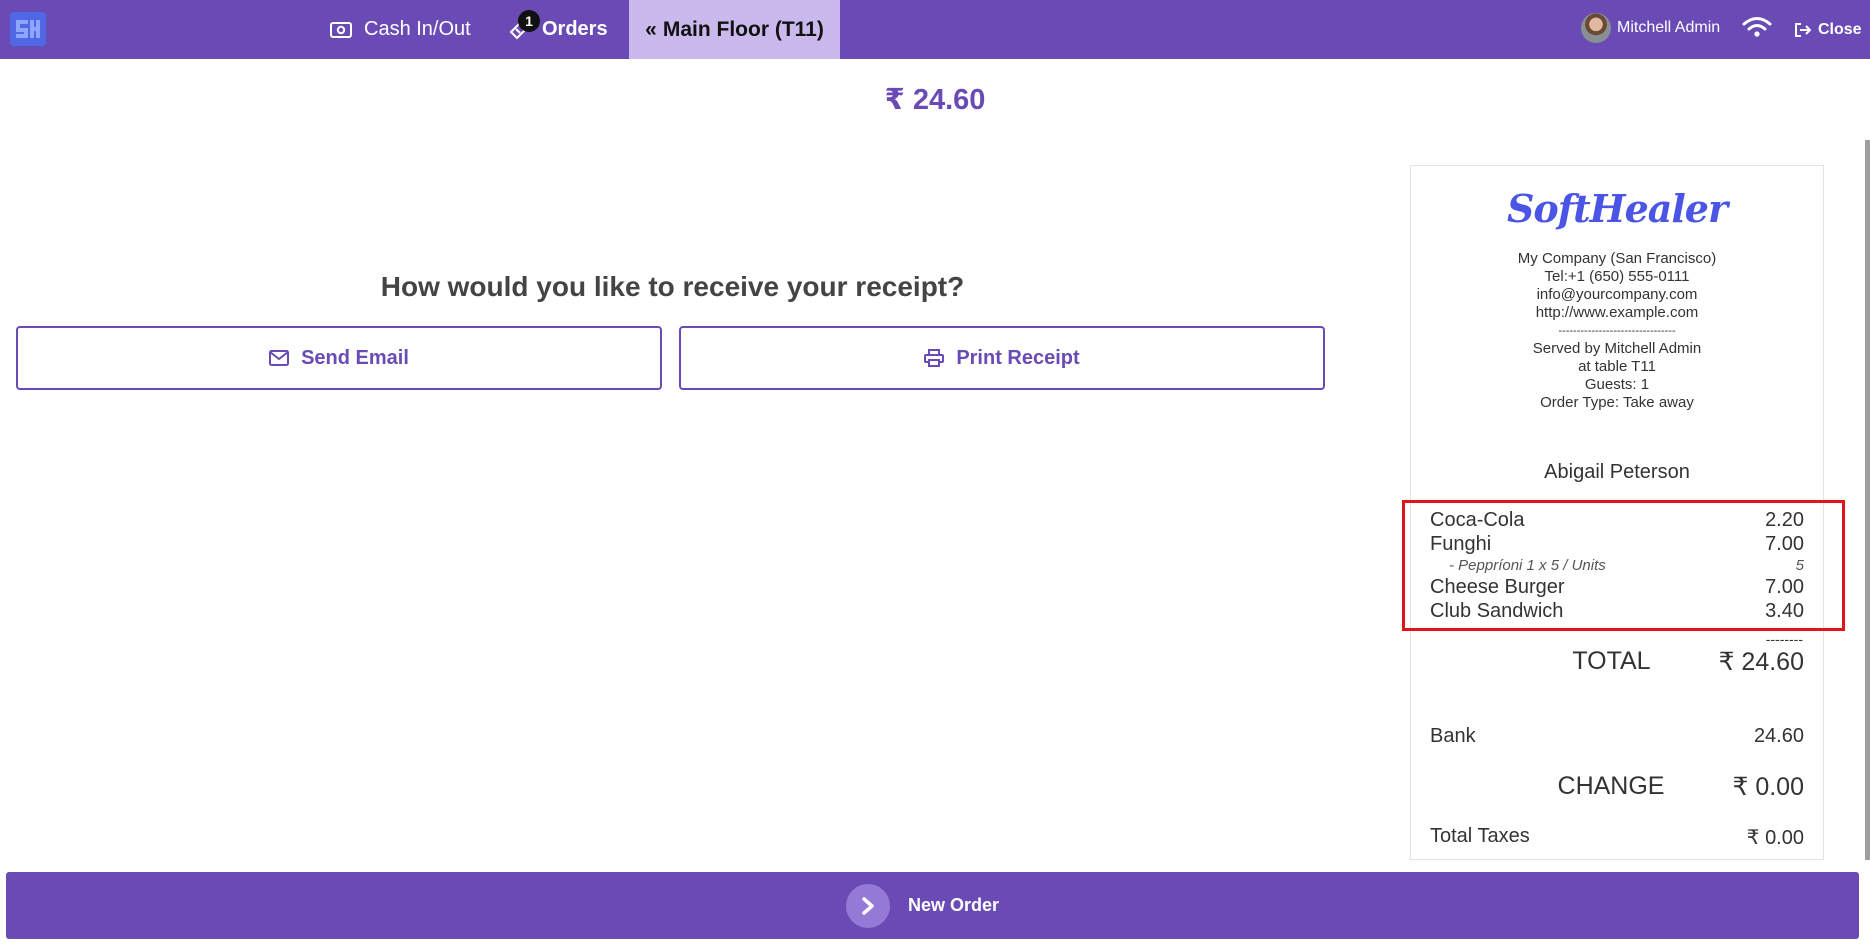  I want to click on taxes-label: Total Taxes, so click(1480, 836).